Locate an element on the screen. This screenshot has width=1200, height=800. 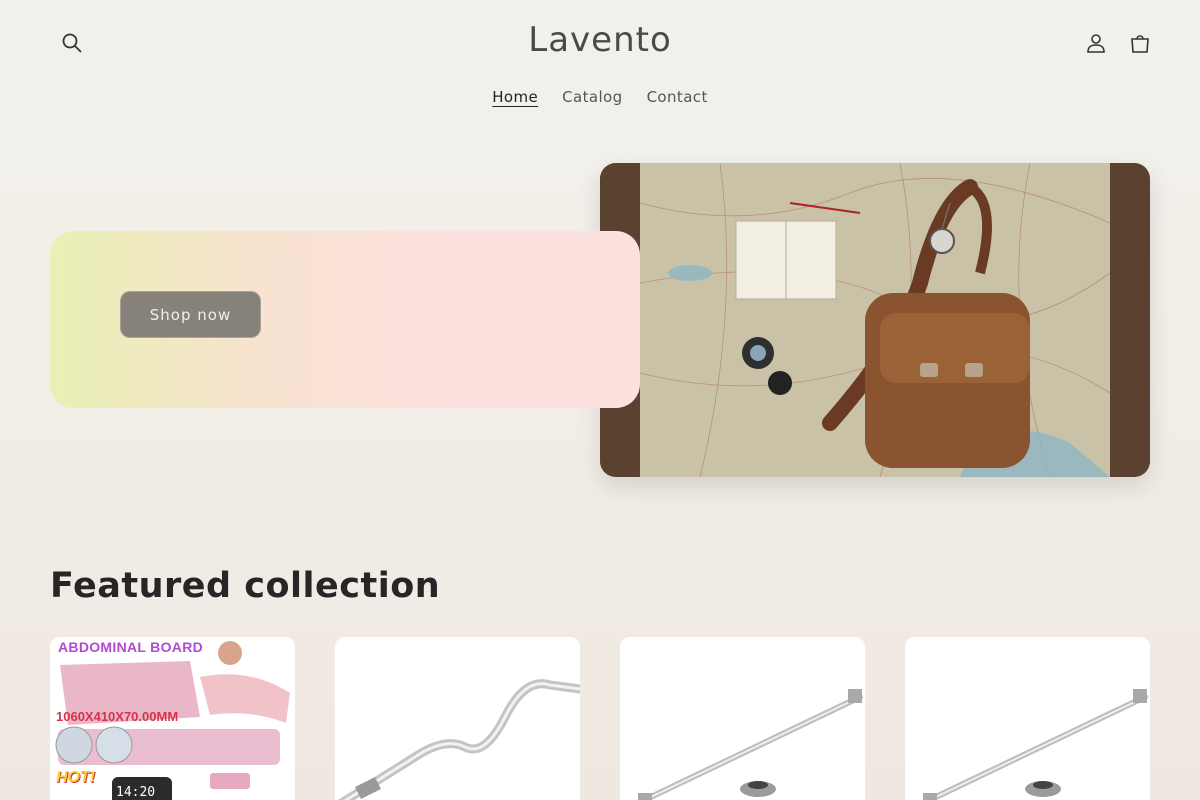
product-image-badge: HOT! is located at coordinates (76, 777).